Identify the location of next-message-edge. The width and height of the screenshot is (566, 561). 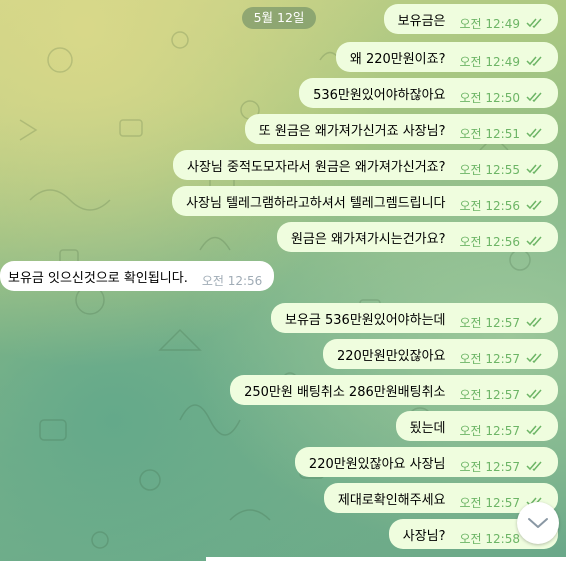
(386, 559).